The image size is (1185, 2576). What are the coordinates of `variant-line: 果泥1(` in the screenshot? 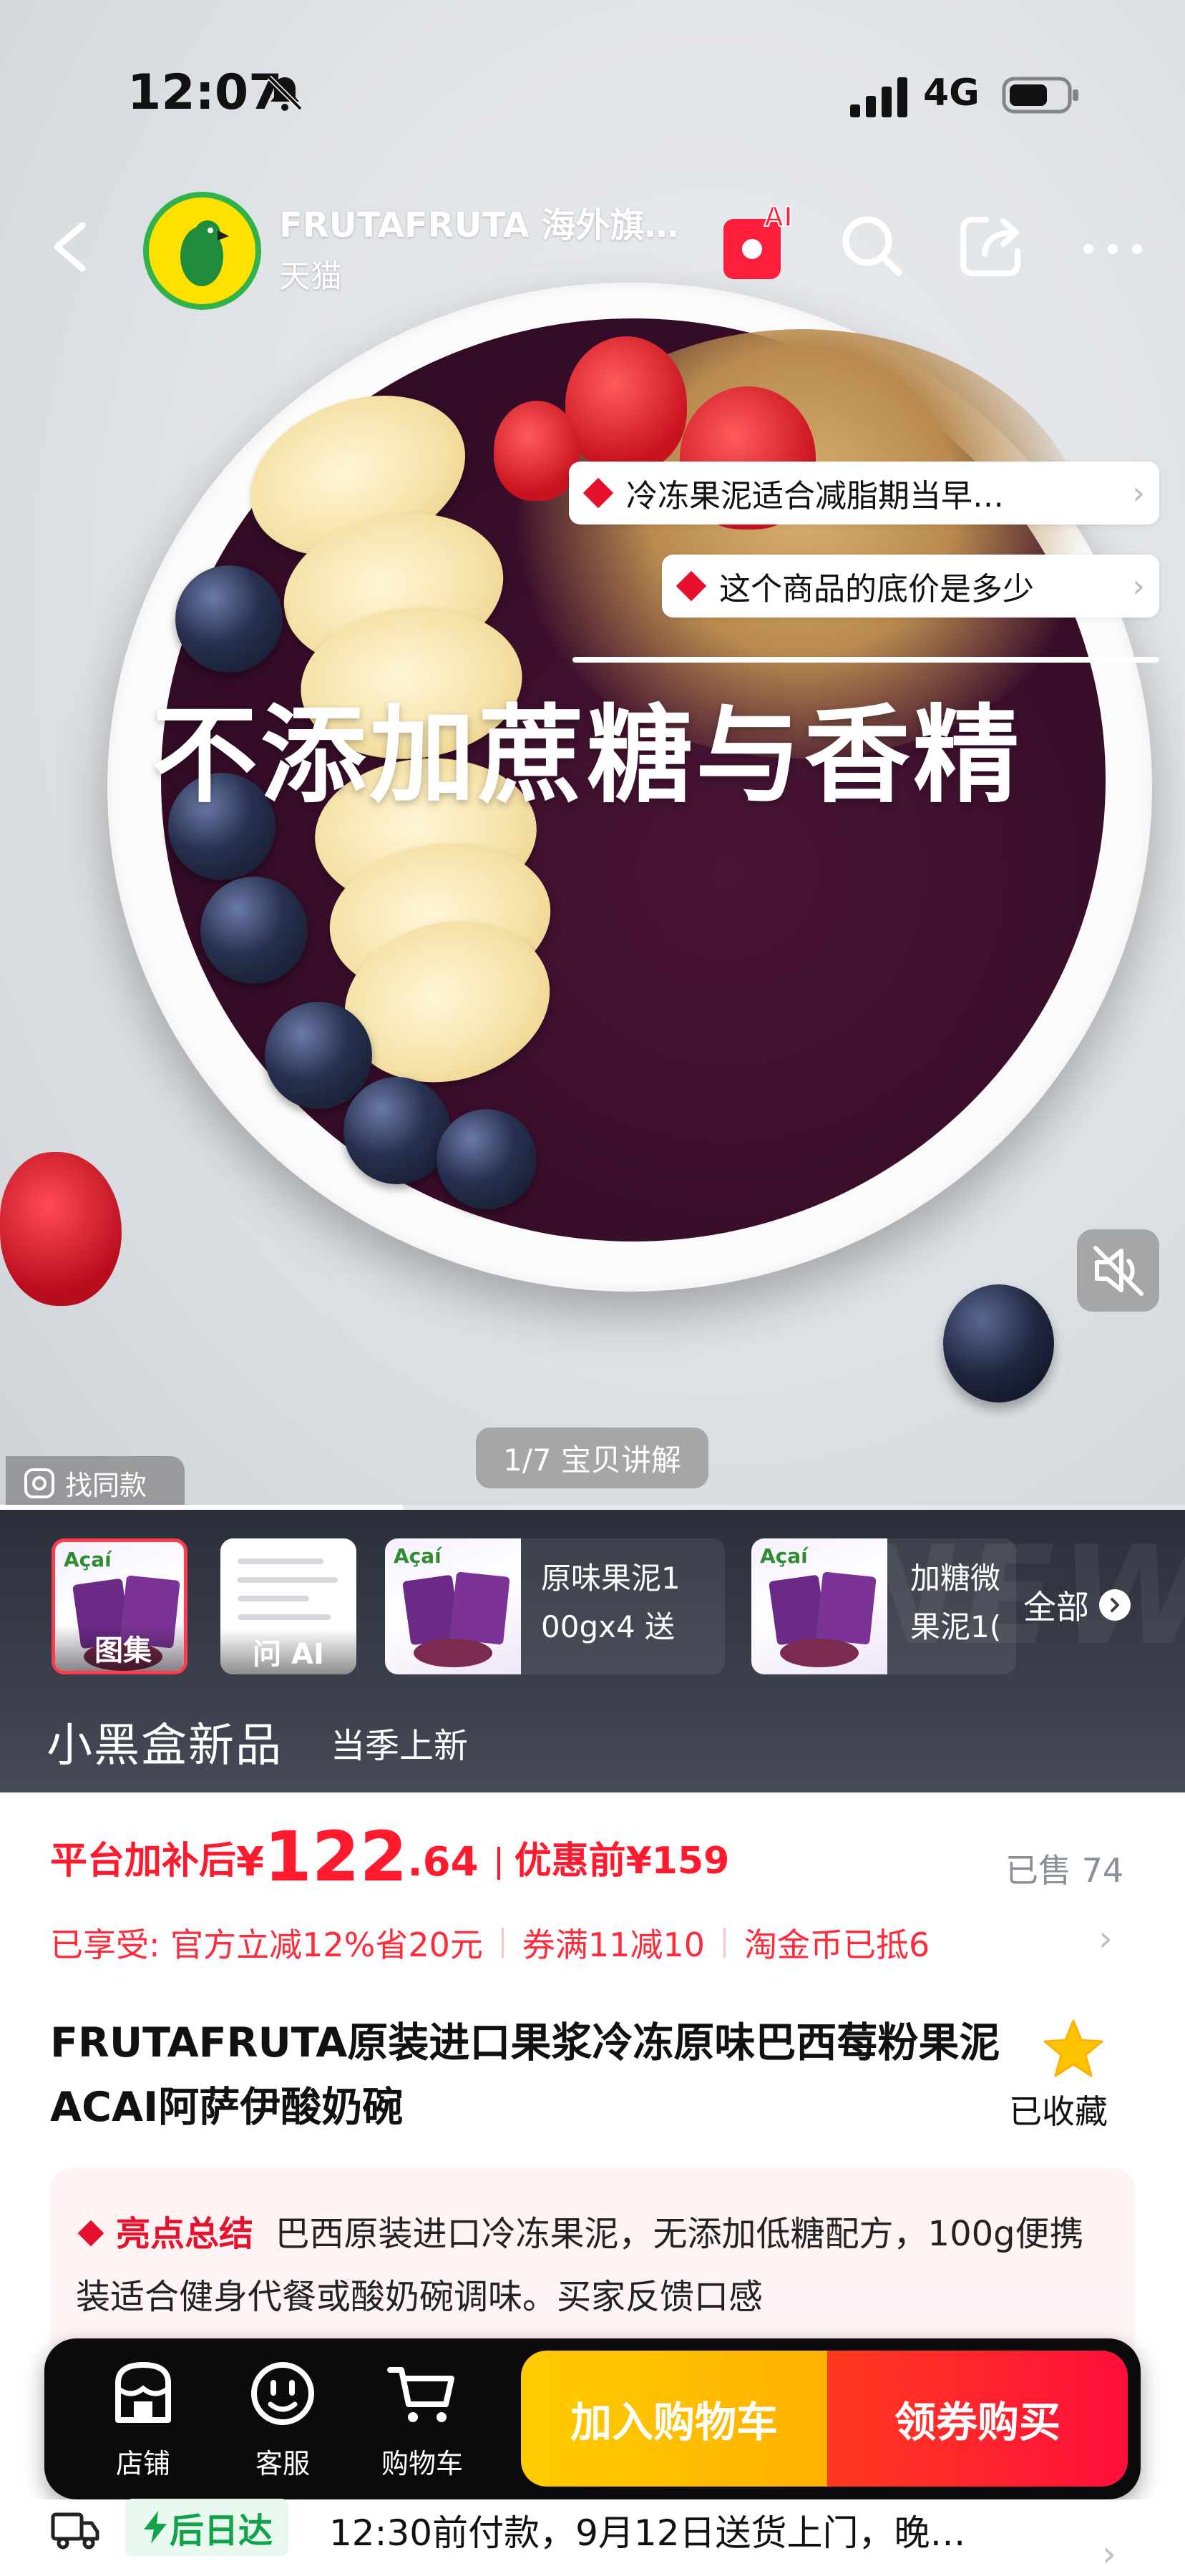 It's located at (956, 1626).